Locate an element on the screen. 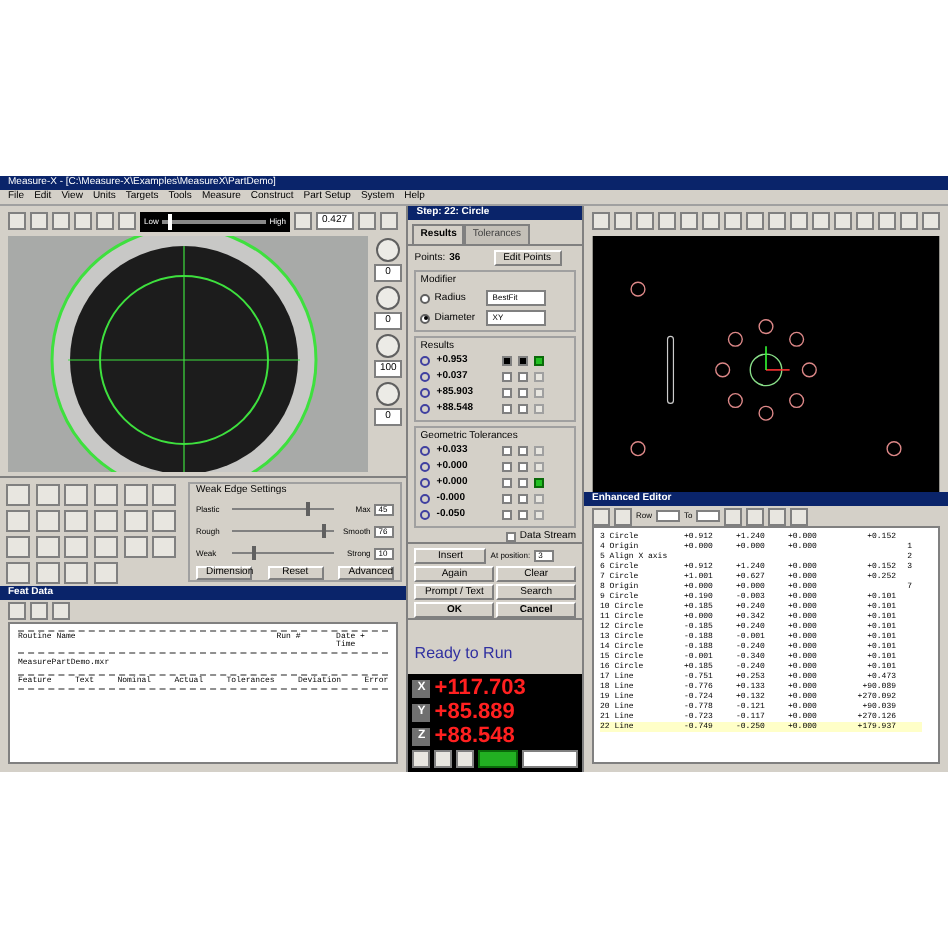 The height and width of the screenshot is (948, 948). status-text: Ready to Run is located at coordinates (463, 653).